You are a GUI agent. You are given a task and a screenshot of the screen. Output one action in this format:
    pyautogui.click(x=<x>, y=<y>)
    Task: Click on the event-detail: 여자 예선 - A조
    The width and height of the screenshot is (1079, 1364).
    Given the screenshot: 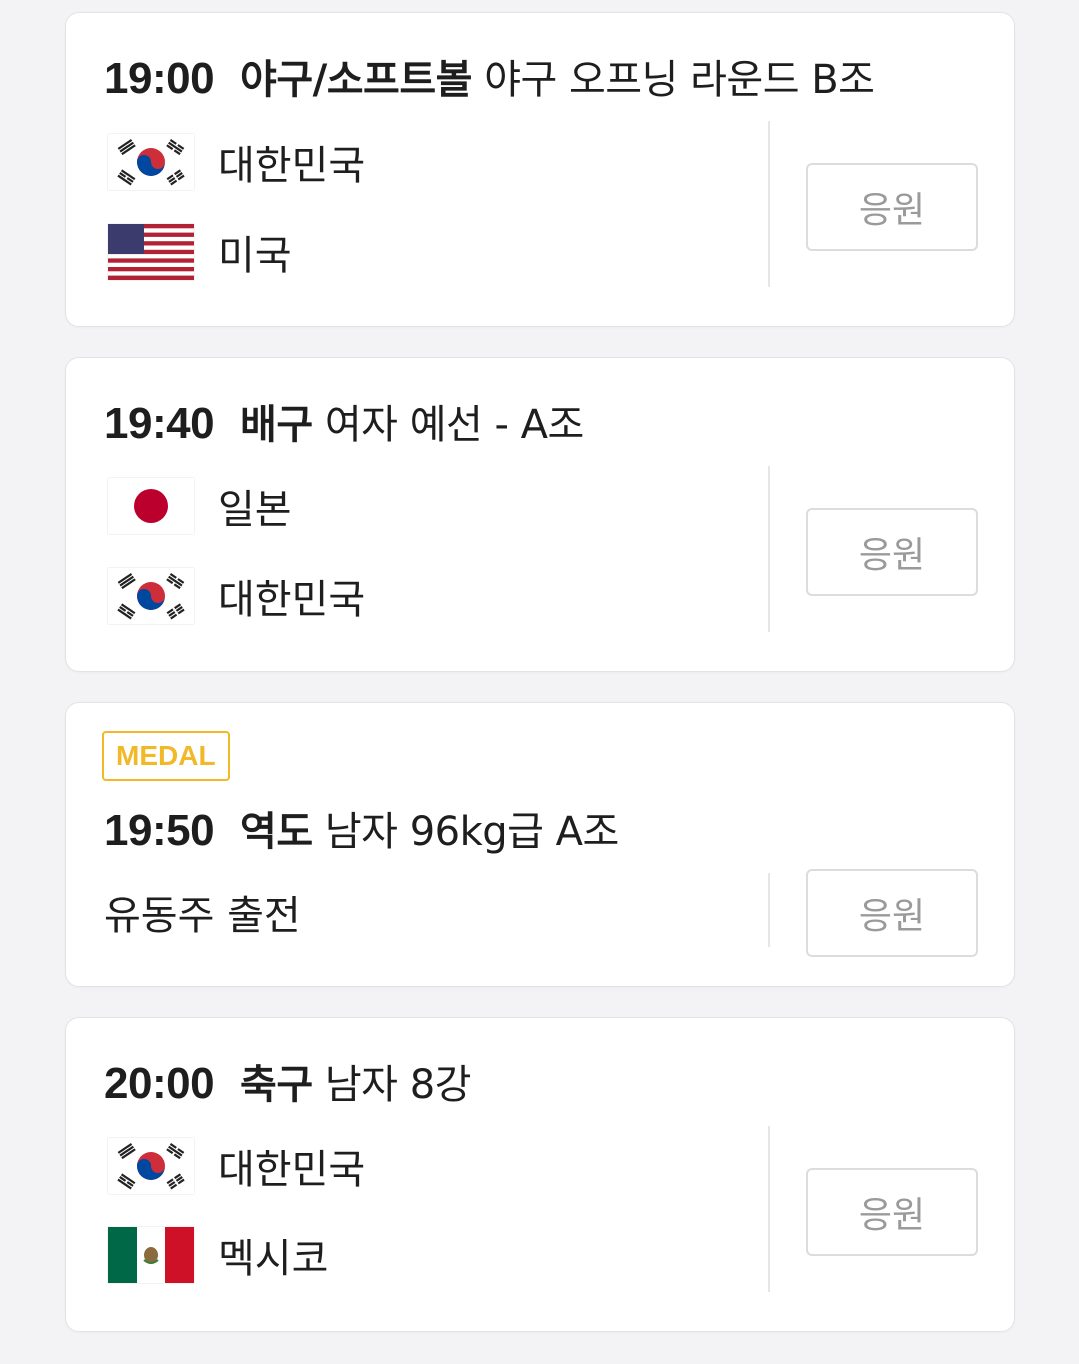 What is the action you would take?
    pyautogui.click(x=454, y=425)
    